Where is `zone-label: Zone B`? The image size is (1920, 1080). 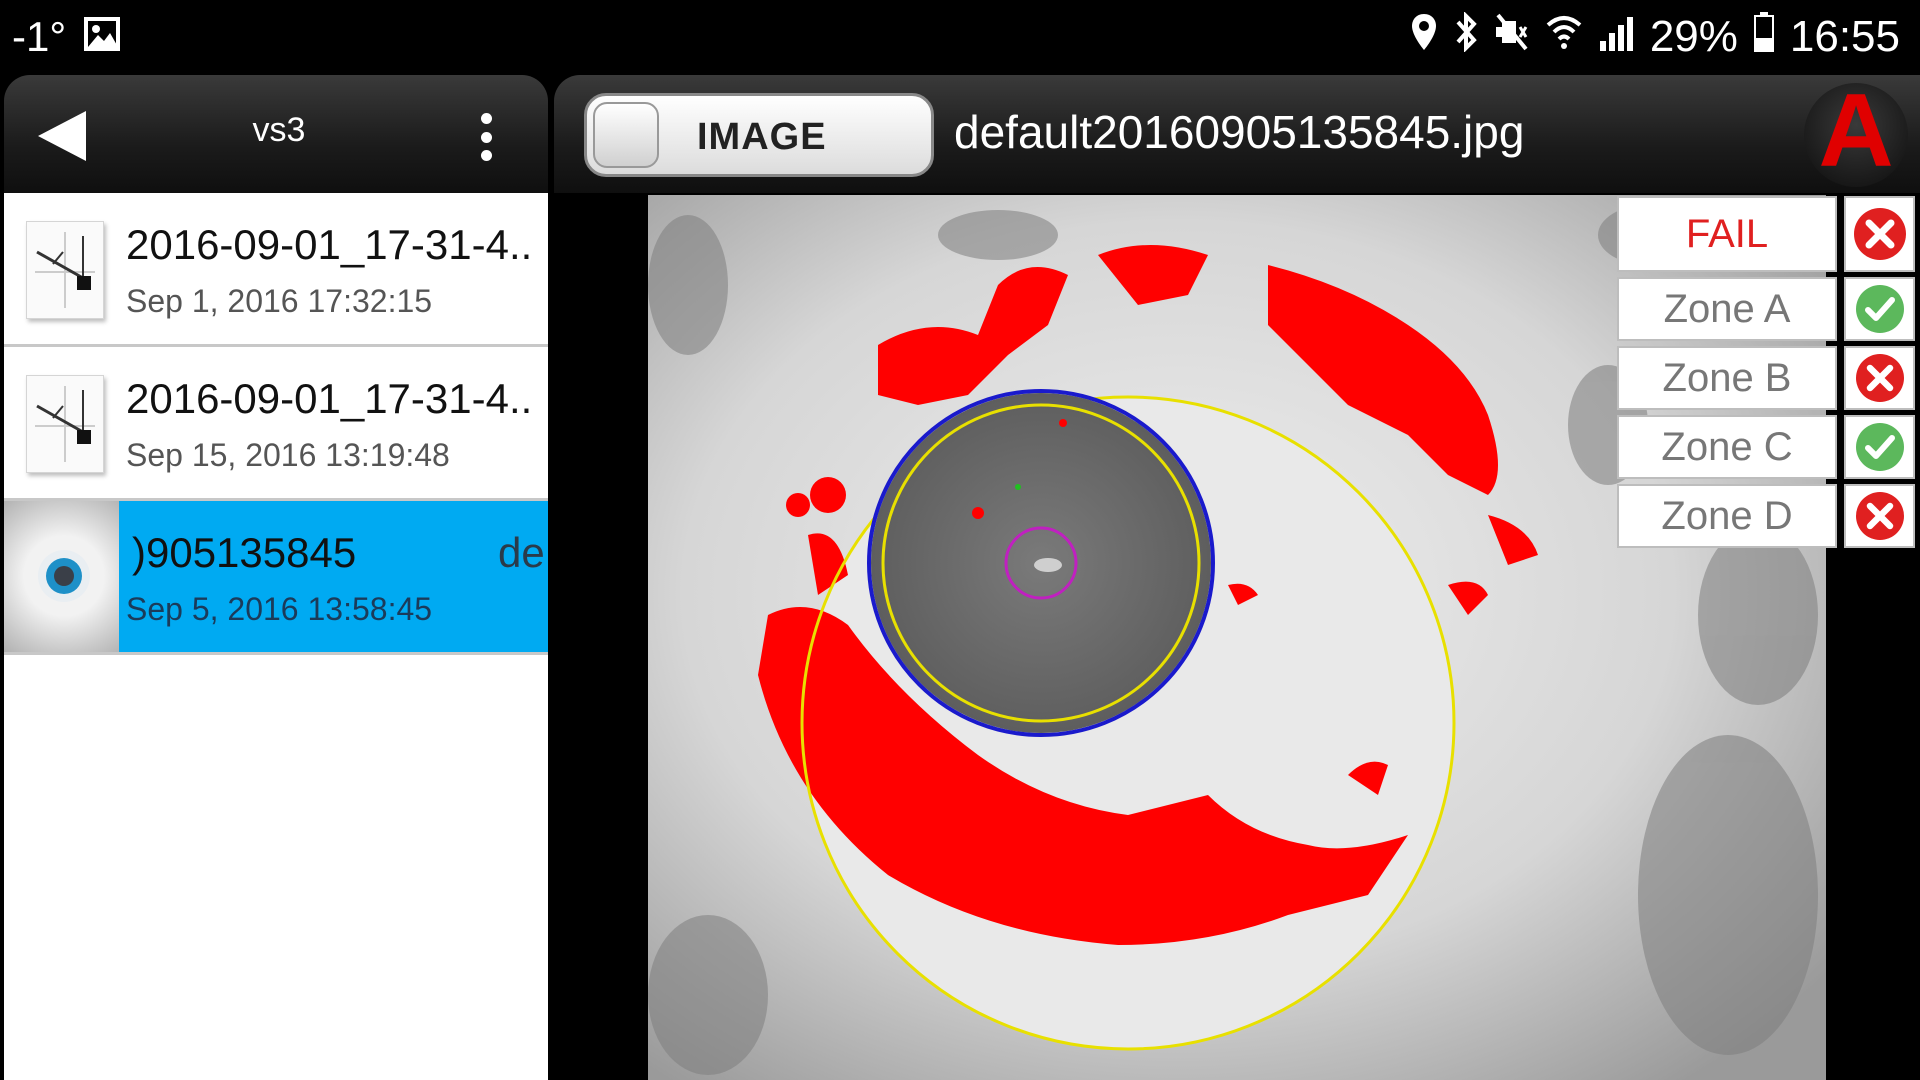 zone-label: Zone B is located at coordinates (1727, 378).